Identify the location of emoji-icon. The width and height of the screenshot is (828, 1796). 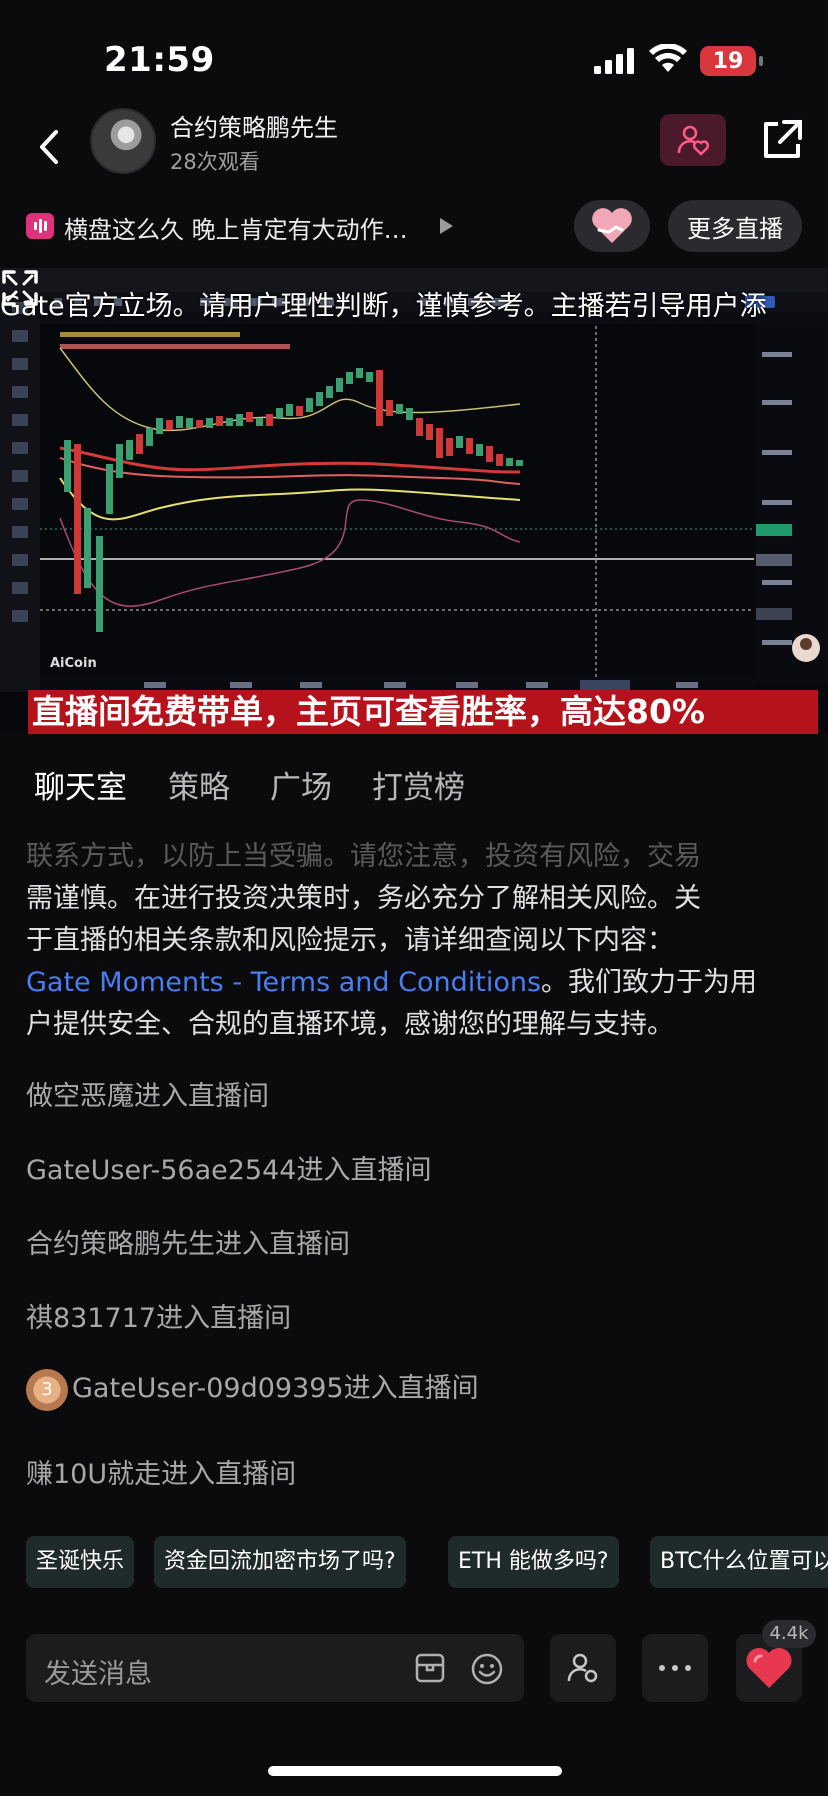
(487, 1669).